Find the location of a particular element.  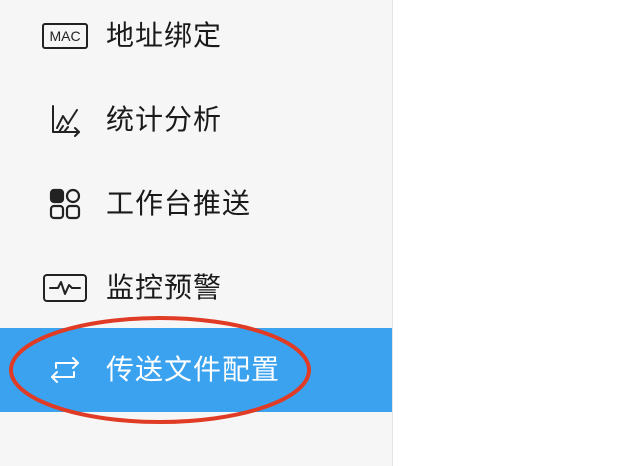

sidebar-item-file-transfer-config: 传送文件配置 is located at coordinates (196, 370).